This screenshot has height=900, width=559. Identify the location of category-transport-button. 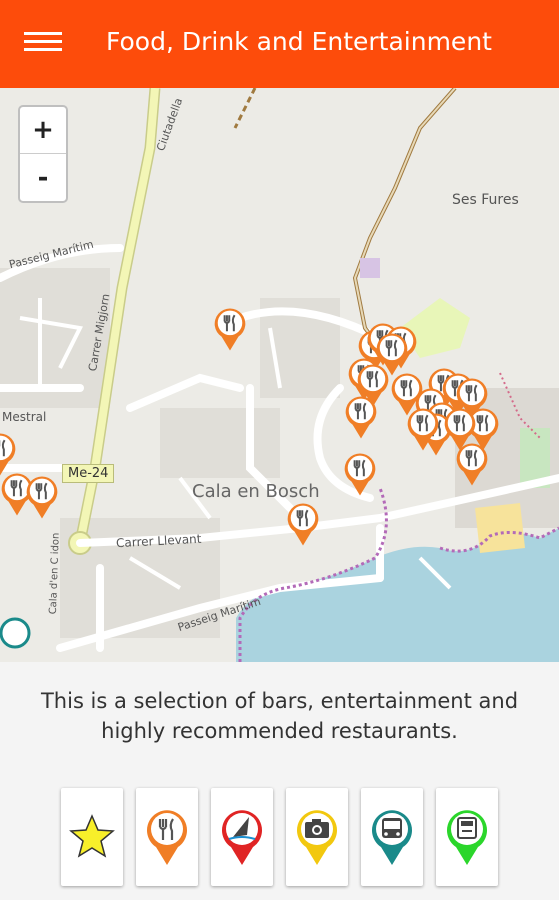
(392, 837).